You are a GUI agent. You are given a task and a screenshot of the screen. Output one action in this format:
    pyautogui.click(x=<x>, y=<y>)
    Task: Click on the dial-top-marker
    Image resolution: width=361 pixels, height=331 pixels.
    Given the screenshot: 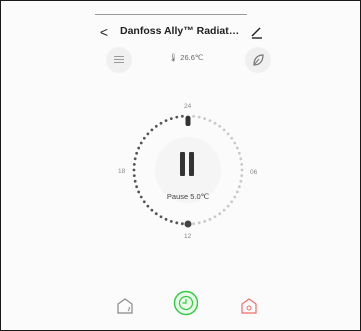 What is the action you would take?
    pyautogui.click(x=188, y=121)
    